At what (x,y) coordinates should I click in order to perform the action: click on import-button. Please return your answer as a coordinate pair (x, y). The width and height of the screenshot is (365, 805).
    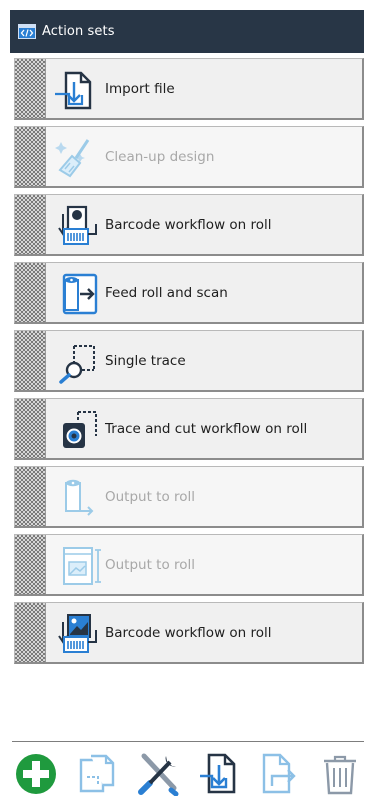
    Looking at the image, I should click on (220, 774).